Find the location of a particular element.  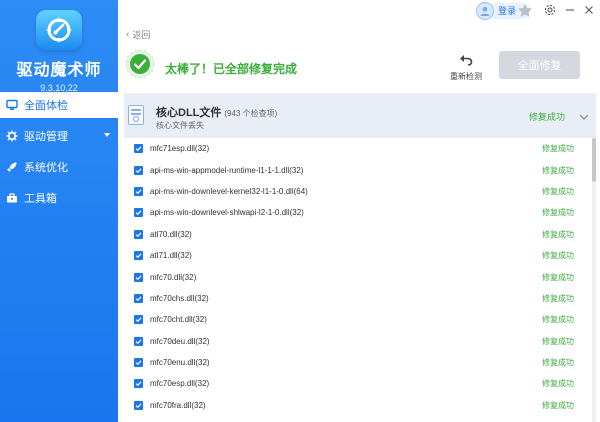

list-item: mfc70fra.dll(32) 修复成功 is located at coordinates (357, 405).